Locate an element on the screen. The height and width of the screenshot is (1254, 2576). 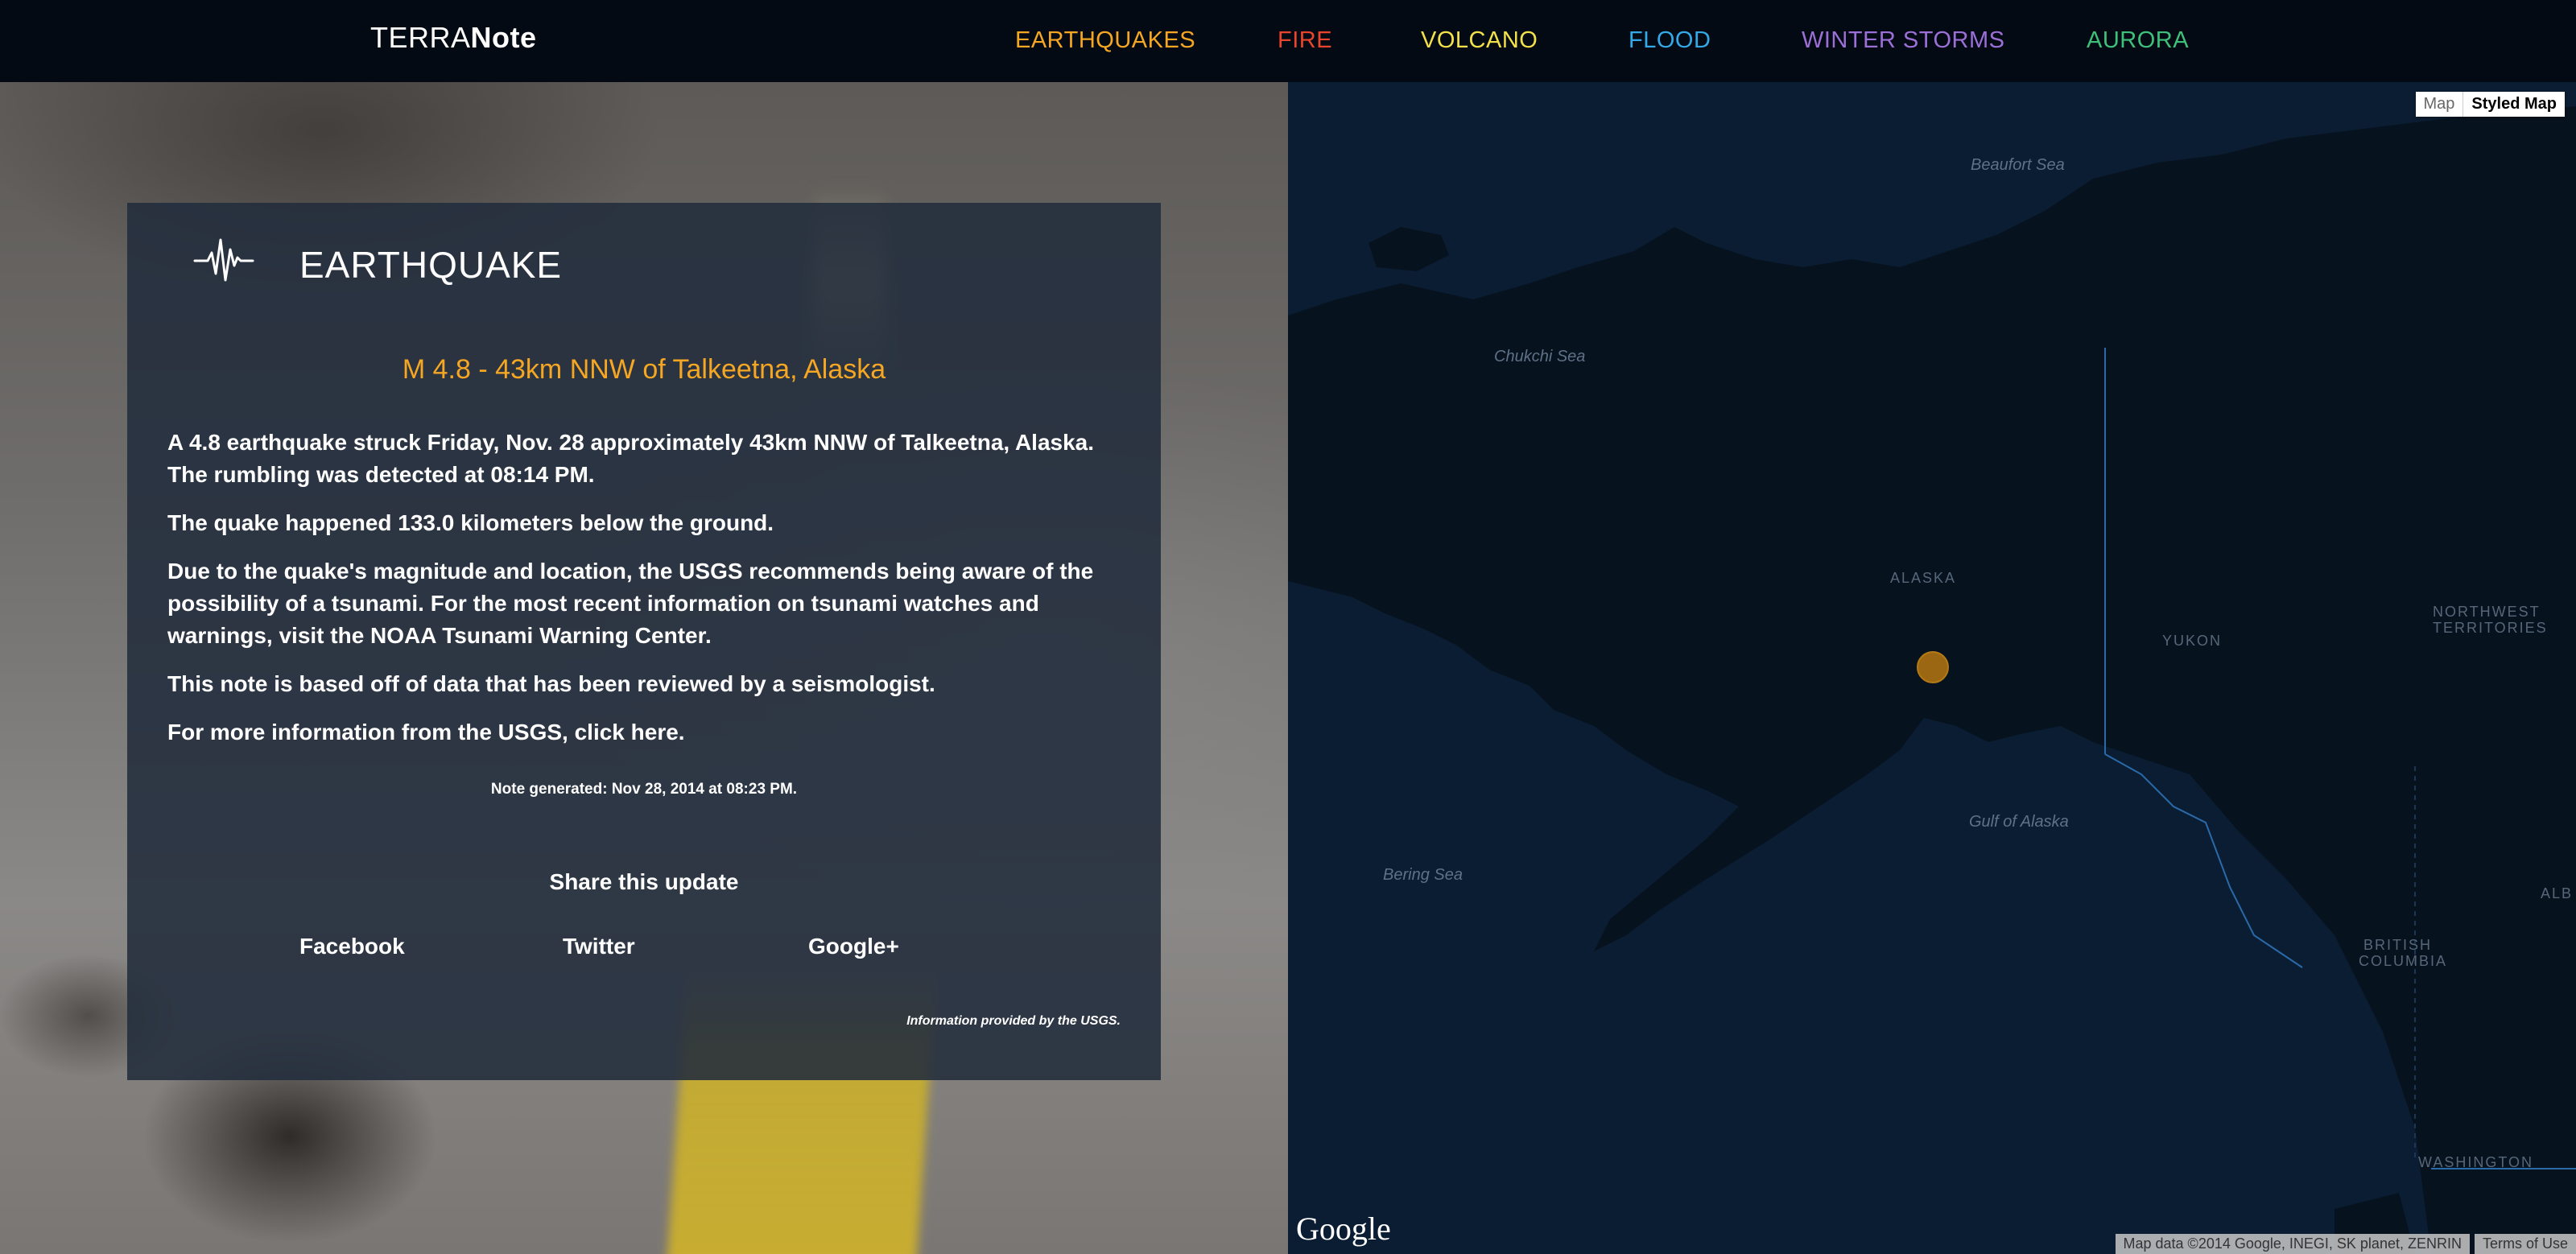
label-yukon: YUKON is located at coordinates (2192, 641).